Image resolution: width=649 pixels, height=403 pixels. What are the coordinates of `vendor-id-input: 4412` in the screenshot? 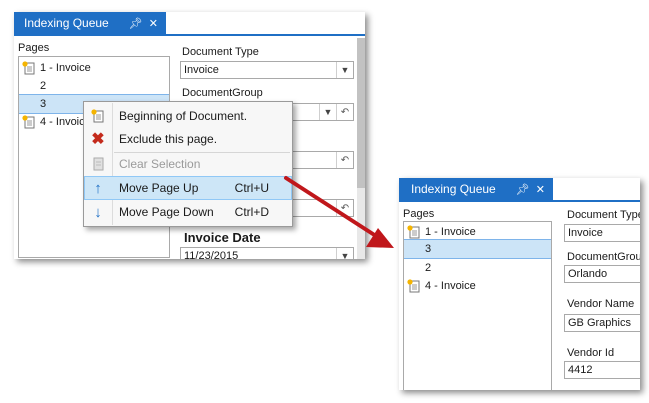 It's located at (602, 370).